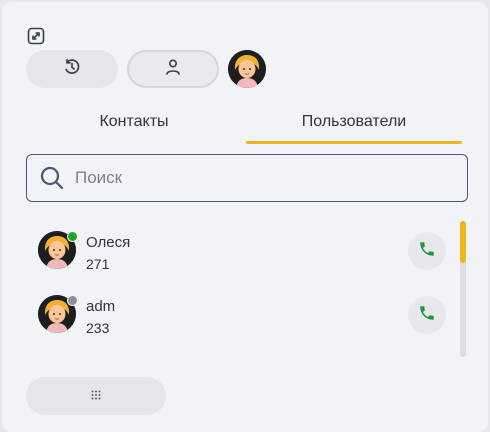 This screenshot has width=490, height=432. I want to click on tab-bar: Контакты Пользователи, so click(247, 127).